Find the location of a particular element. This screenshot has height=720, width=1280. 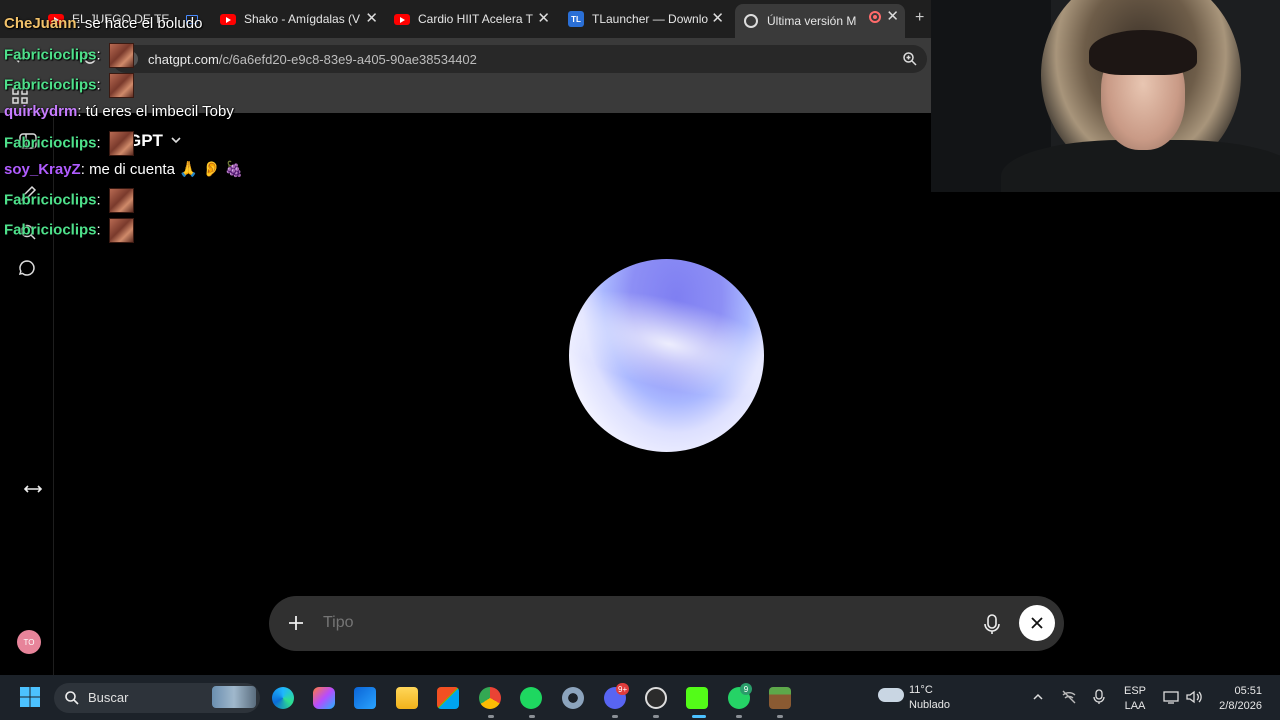

plus-icon is located at coordinates (296, 623).